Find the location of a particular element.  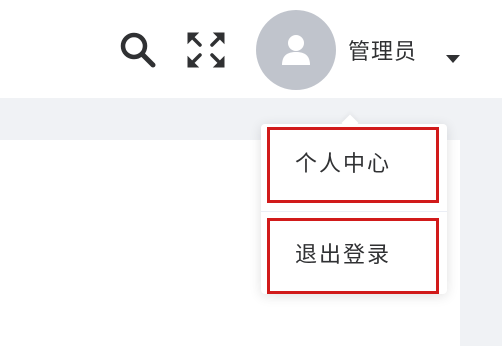

search-icon is located at coordinates (138, 50).